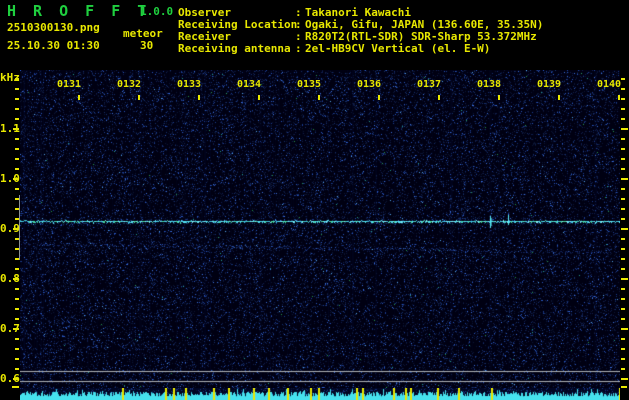 This screenshot has width=629, height=400. What do you see at coordinates (298, 48) in the screenshot?
I see `colon: :` at bounding box center [298, 48].